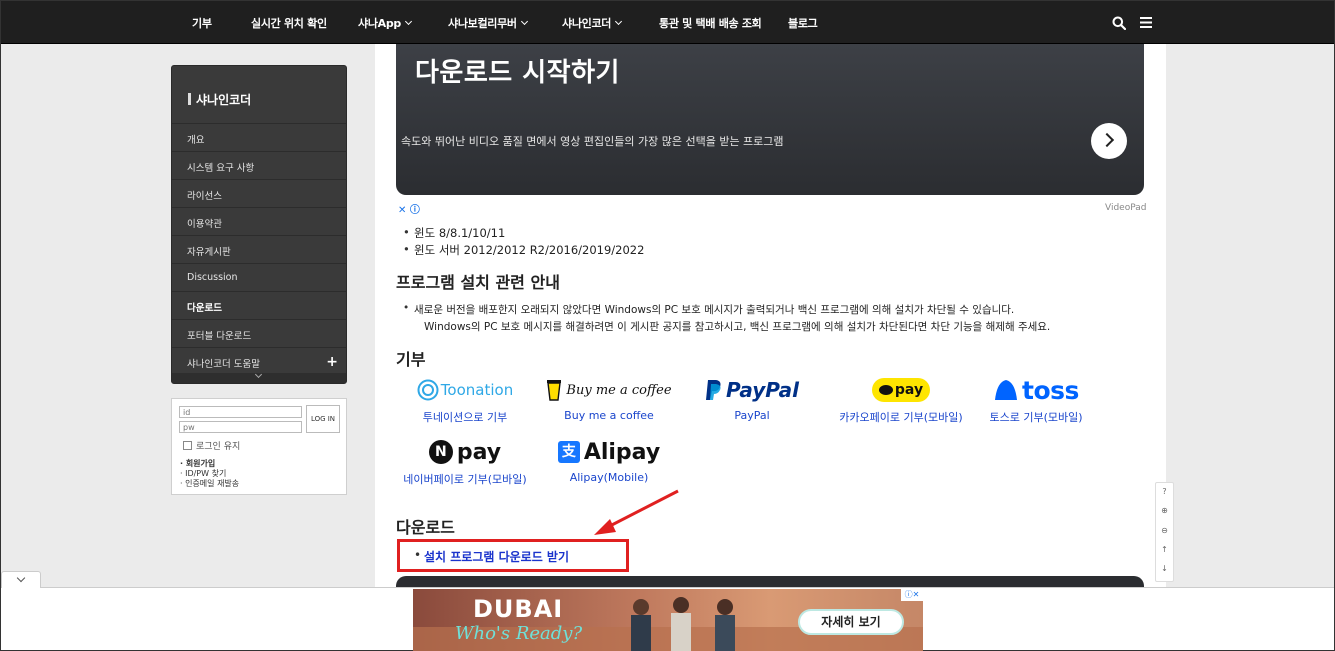  What do you see at coordinates (259, 193) in the screenshot?
I see `sidebar-item-license: 라이선스` at bounding box center [259, 193].